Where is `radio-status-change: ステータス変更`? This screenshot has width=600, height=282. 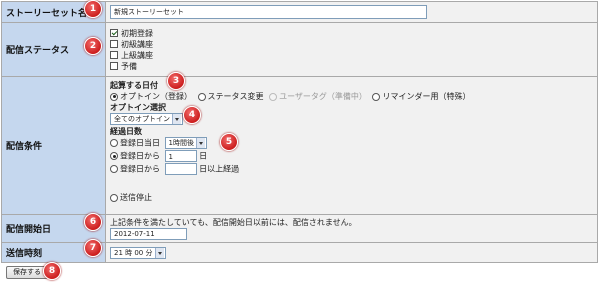
radio-status-change: ステータス変更 is located at coordinates (230, 96).